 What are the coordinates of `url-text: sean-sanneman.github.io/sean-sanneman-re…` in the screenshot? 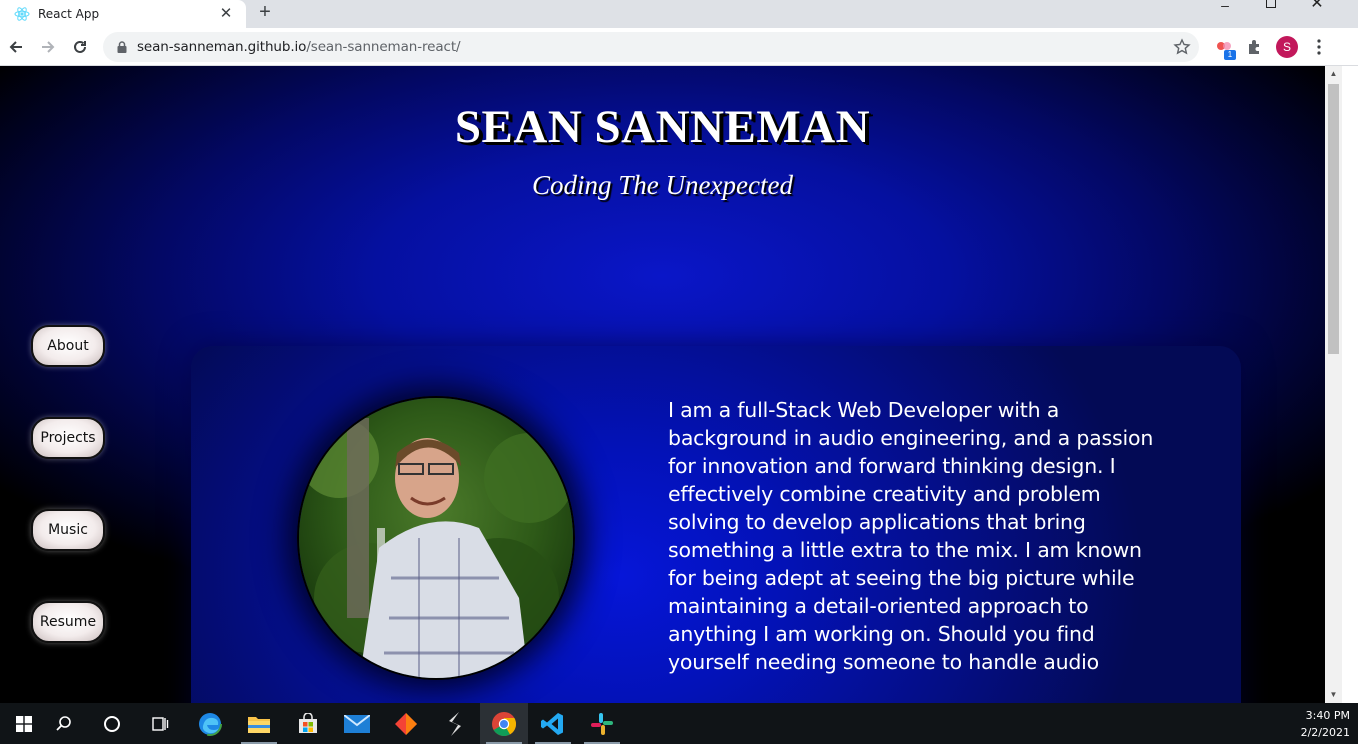 It's located at (299, 47).